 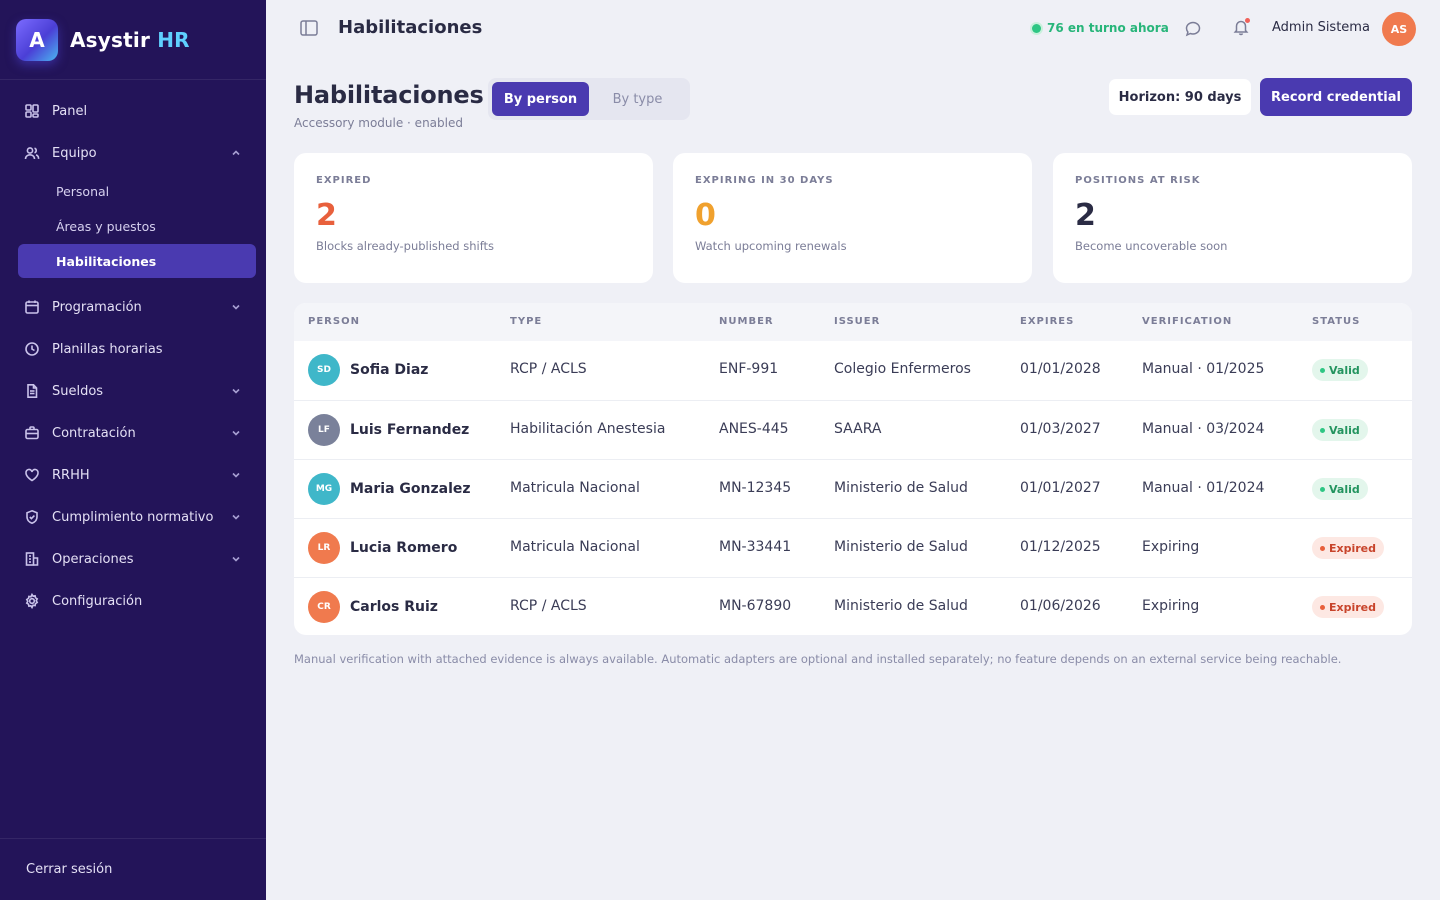 What do you see at coordinates (755, 488) in the screenshot?
I see `cell-number: MN-12345` at bounding box center [755, 488].